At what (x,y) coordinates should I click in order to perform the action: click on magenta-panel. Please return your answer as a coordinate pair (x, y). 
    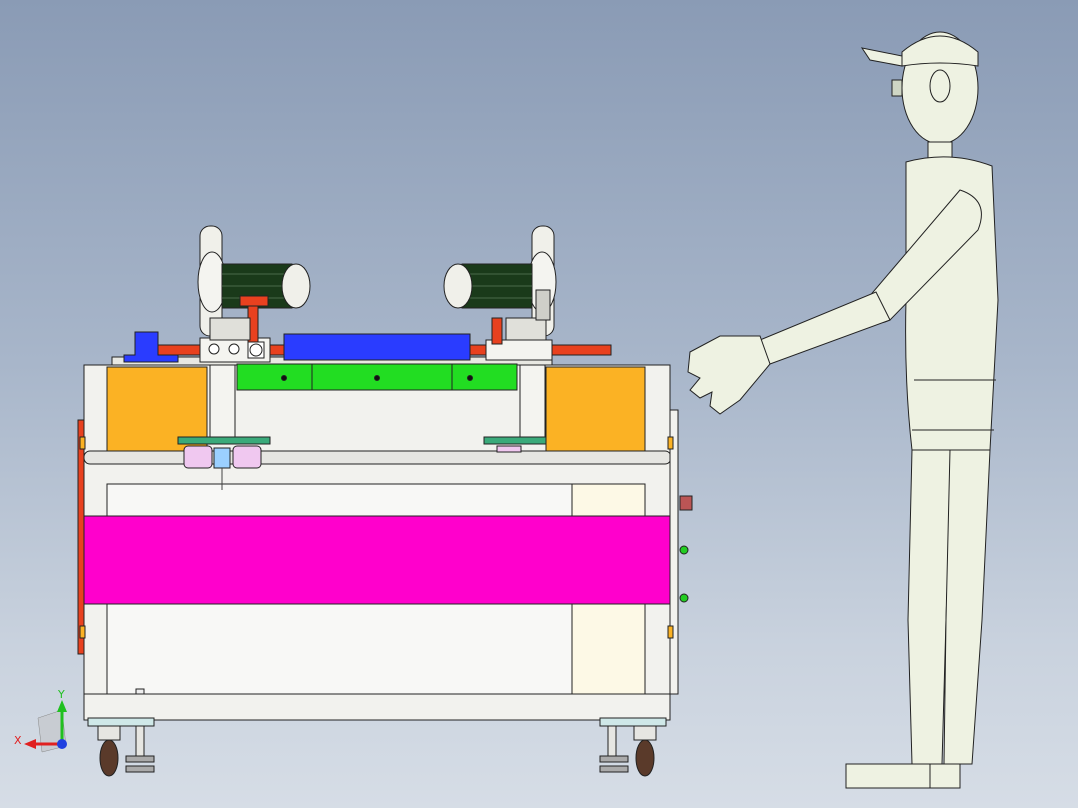
    Looking at the image, I should click on (377, 560).